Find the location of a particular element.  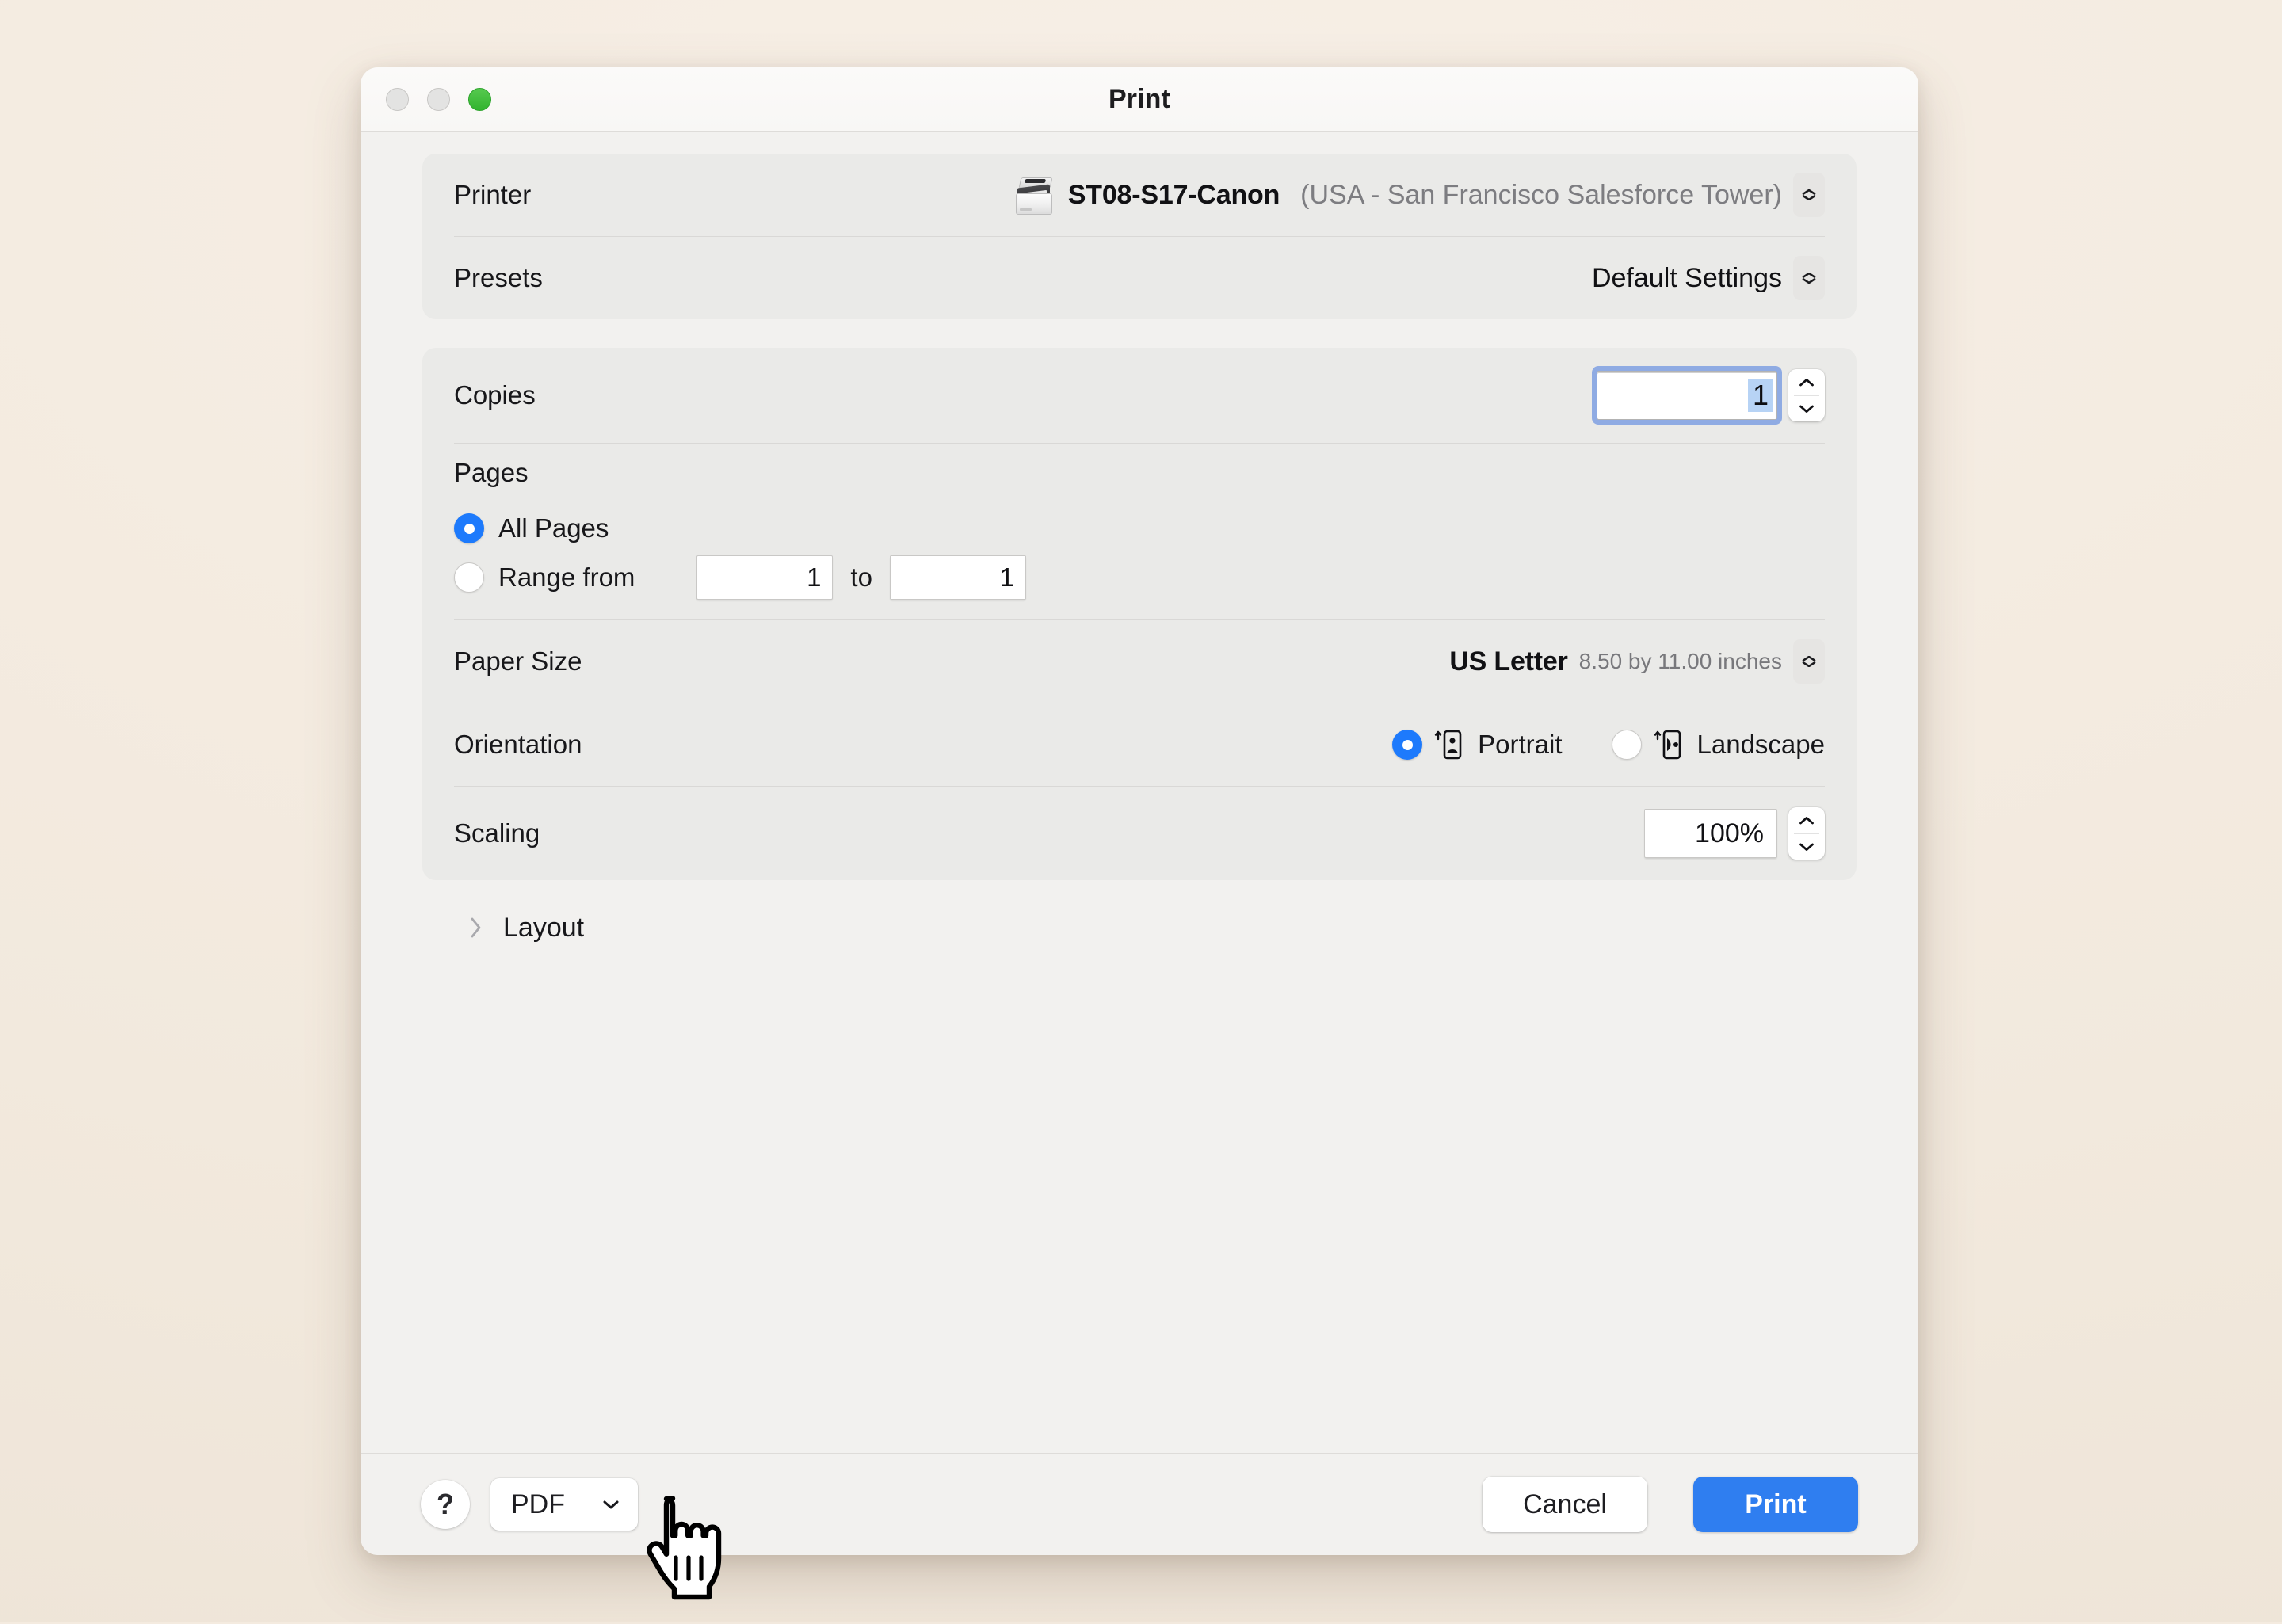

printer-location: (USA - San Francisco Salesforce Tower) is located at coordinates (1541, 195).